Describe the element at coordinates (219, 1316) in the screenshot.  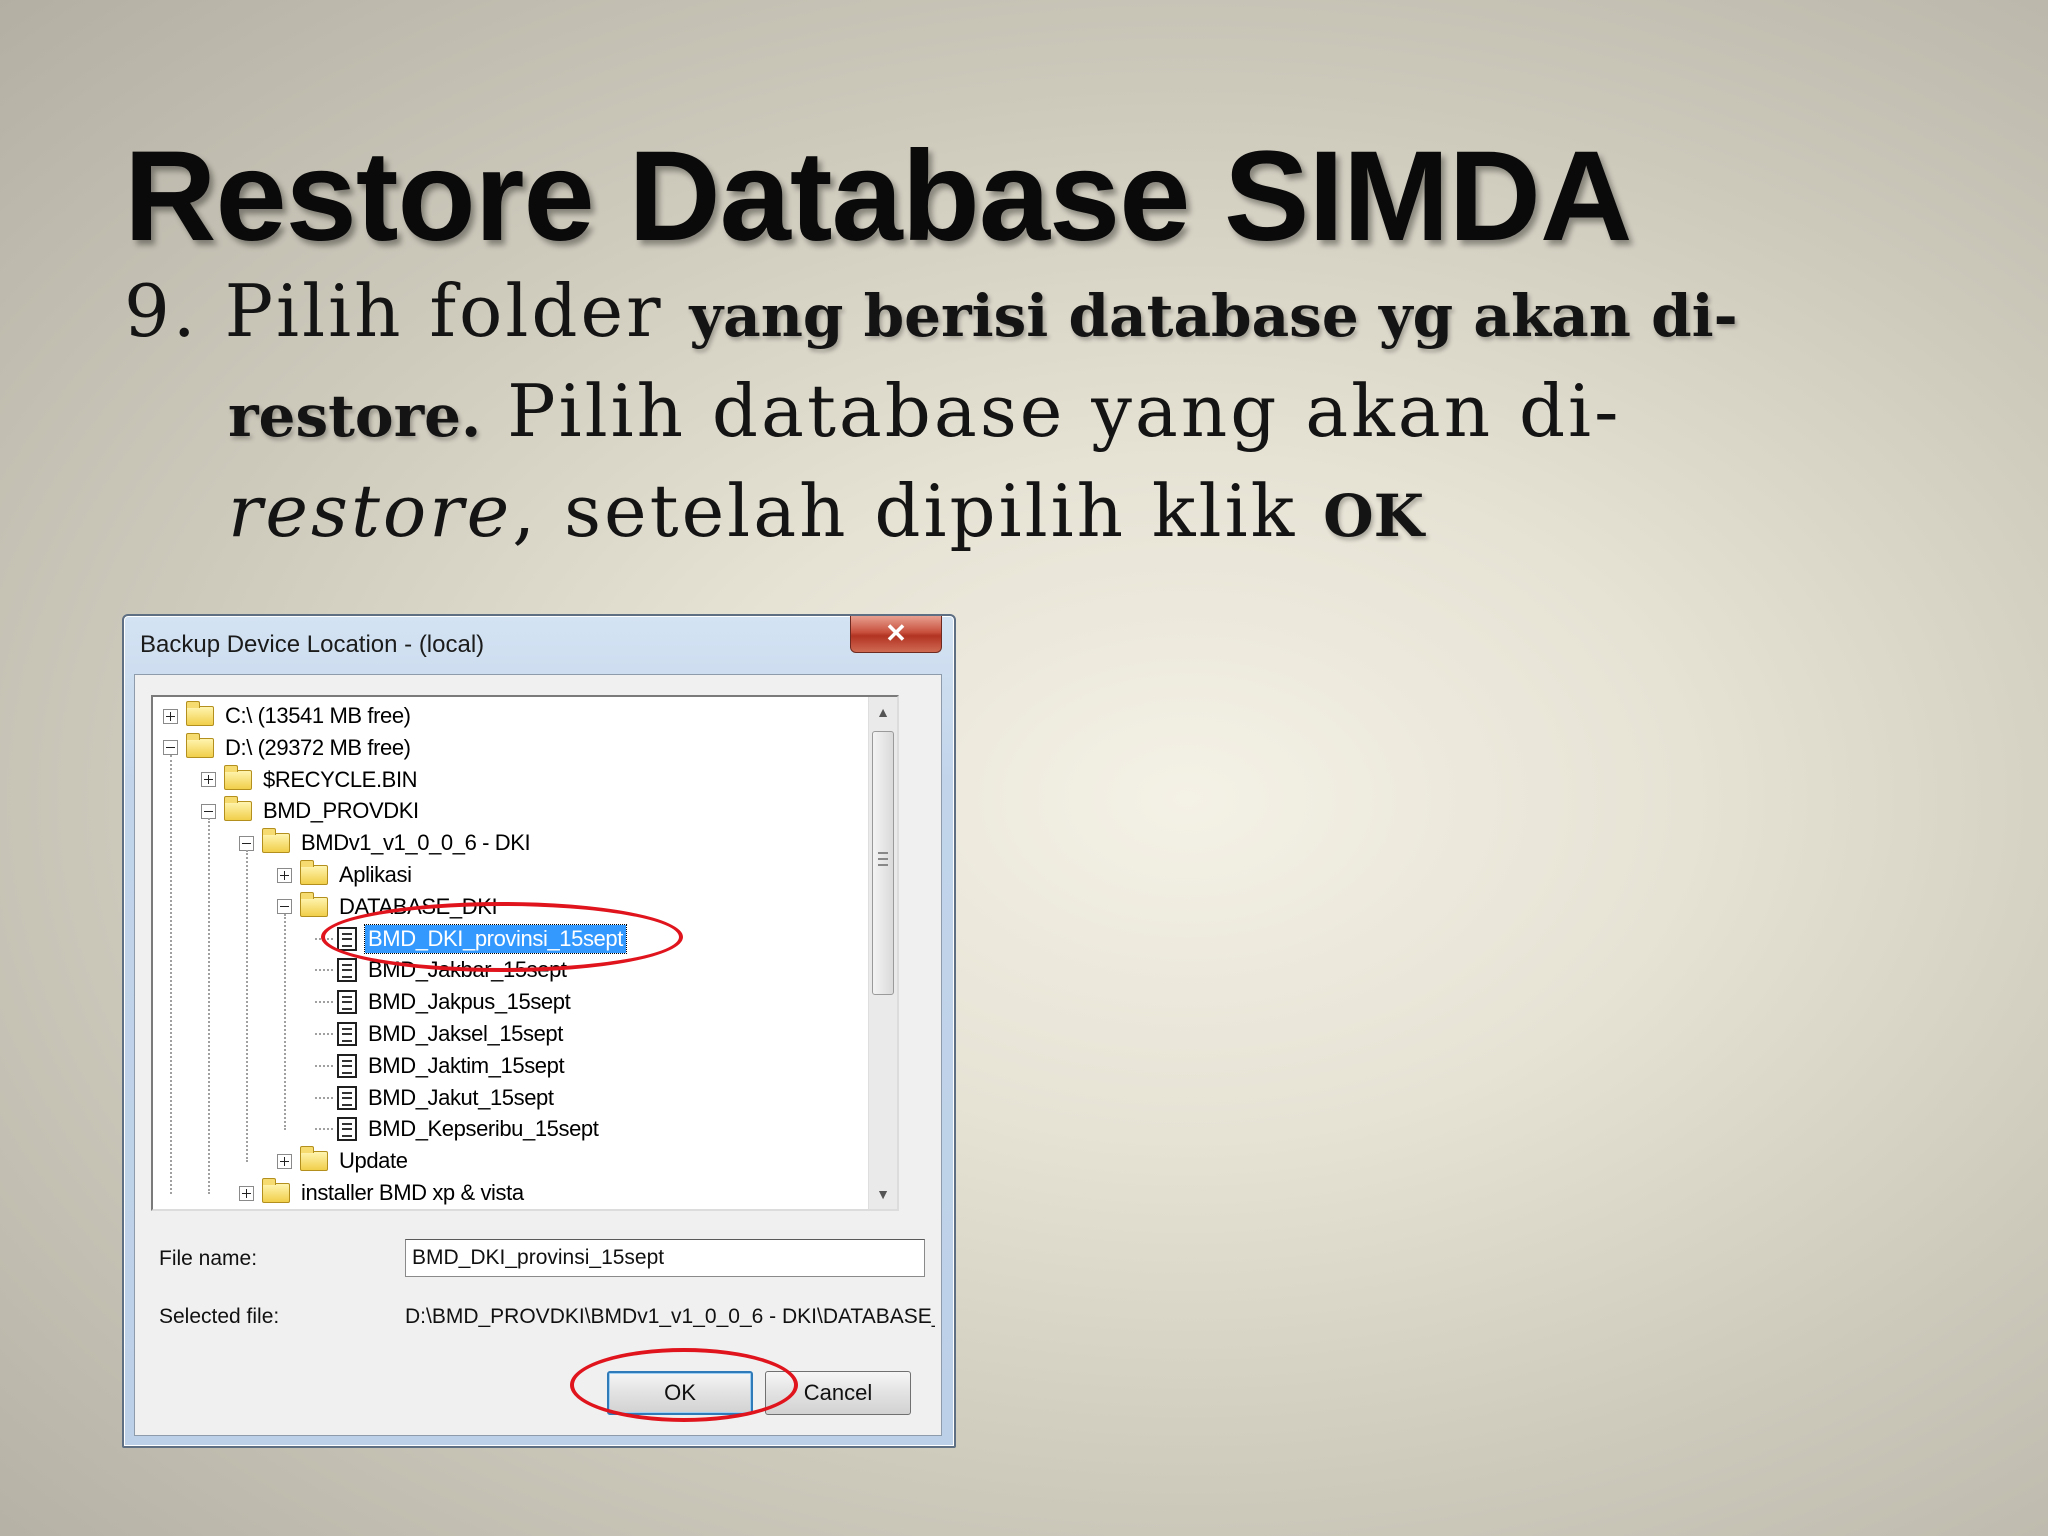
I see `selected-file-label: Selected file:` at that location.